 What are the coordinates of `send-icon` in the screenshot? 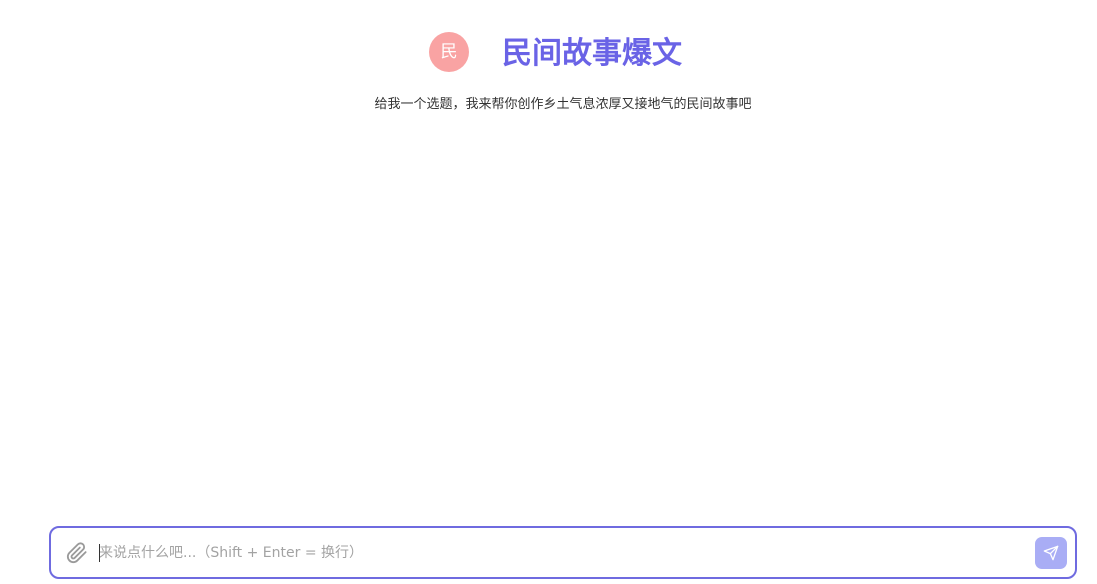 It's located at (1051, 553).